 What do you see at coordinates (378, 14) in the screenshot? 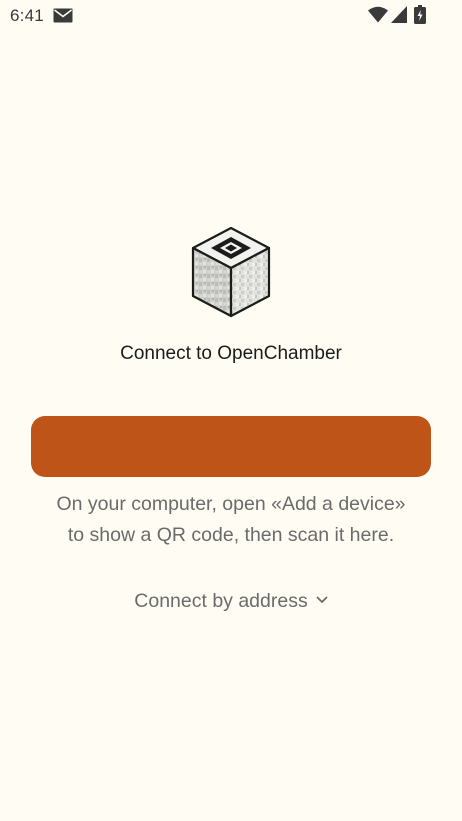
I see `wifi-icon` at bounding box center [378, 14].